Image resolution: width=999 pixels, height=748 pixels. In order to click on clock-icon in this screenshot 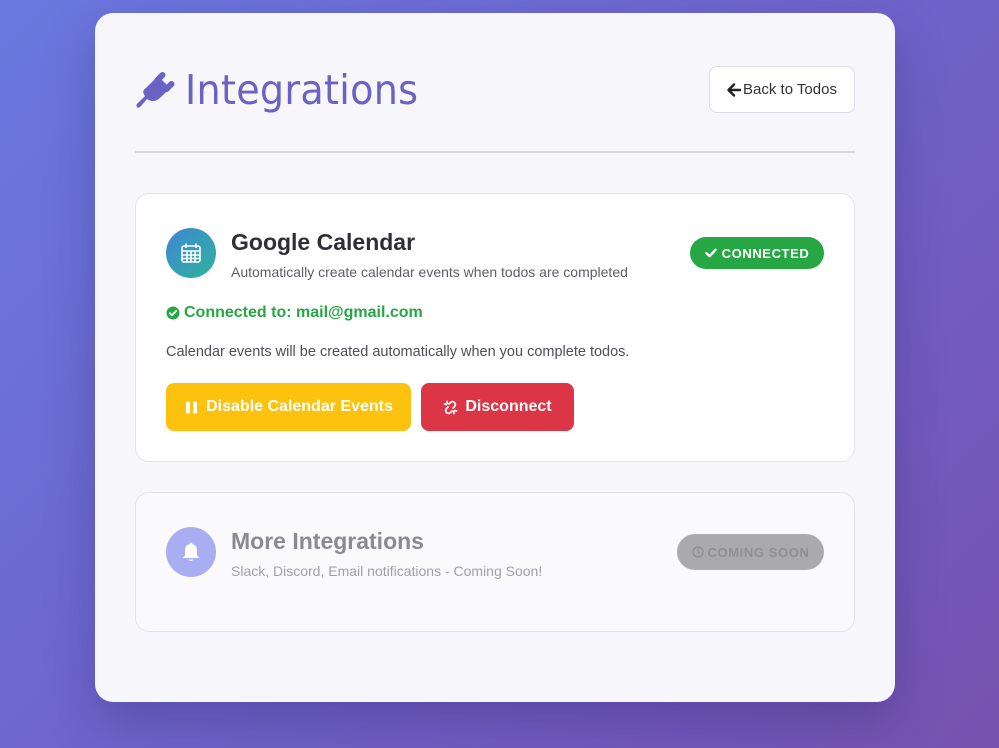, I will do `click(697, 552)`.